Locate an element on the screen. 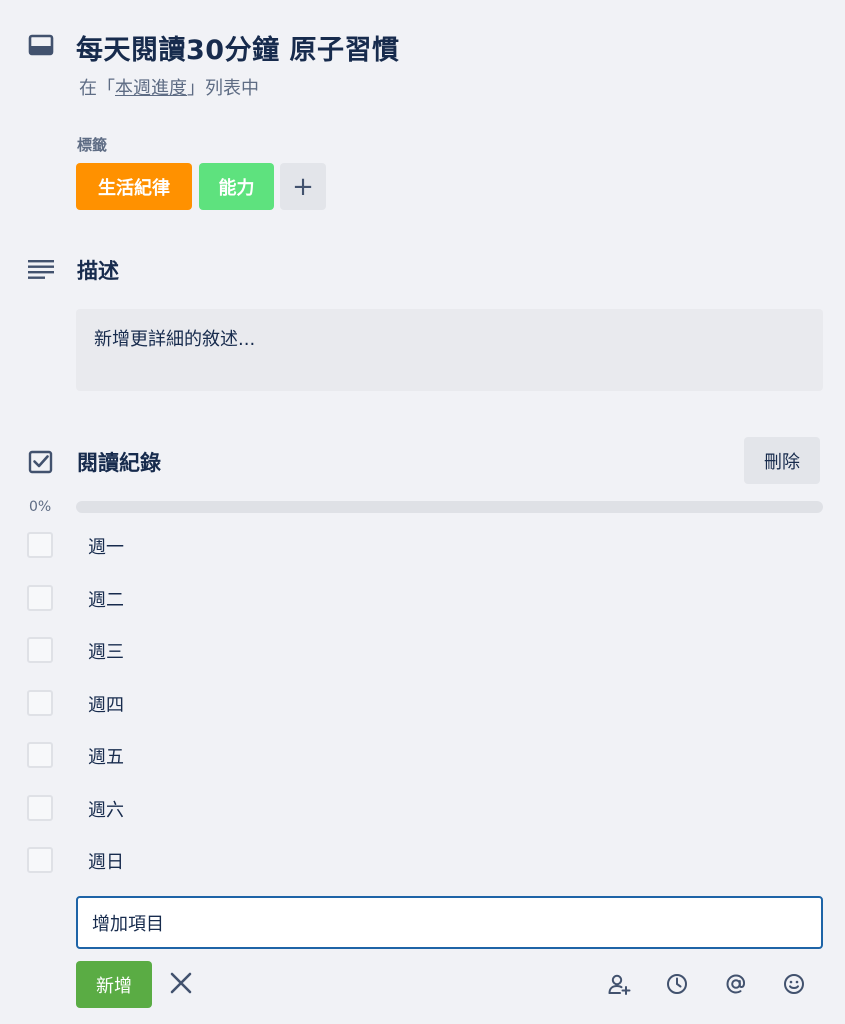  checklist-item: 週一 is located at coordinates (422, 558).